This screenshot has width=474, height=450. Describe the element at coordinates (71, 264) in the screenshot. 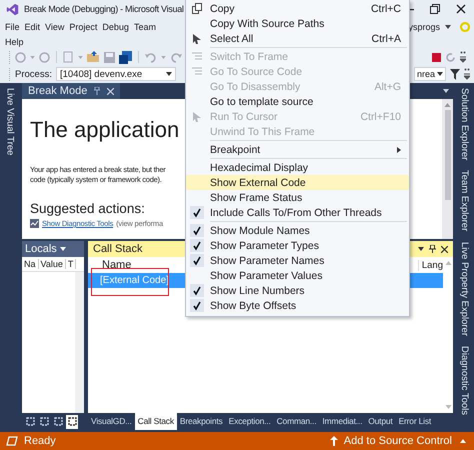

I see `column-header: T` at that location.